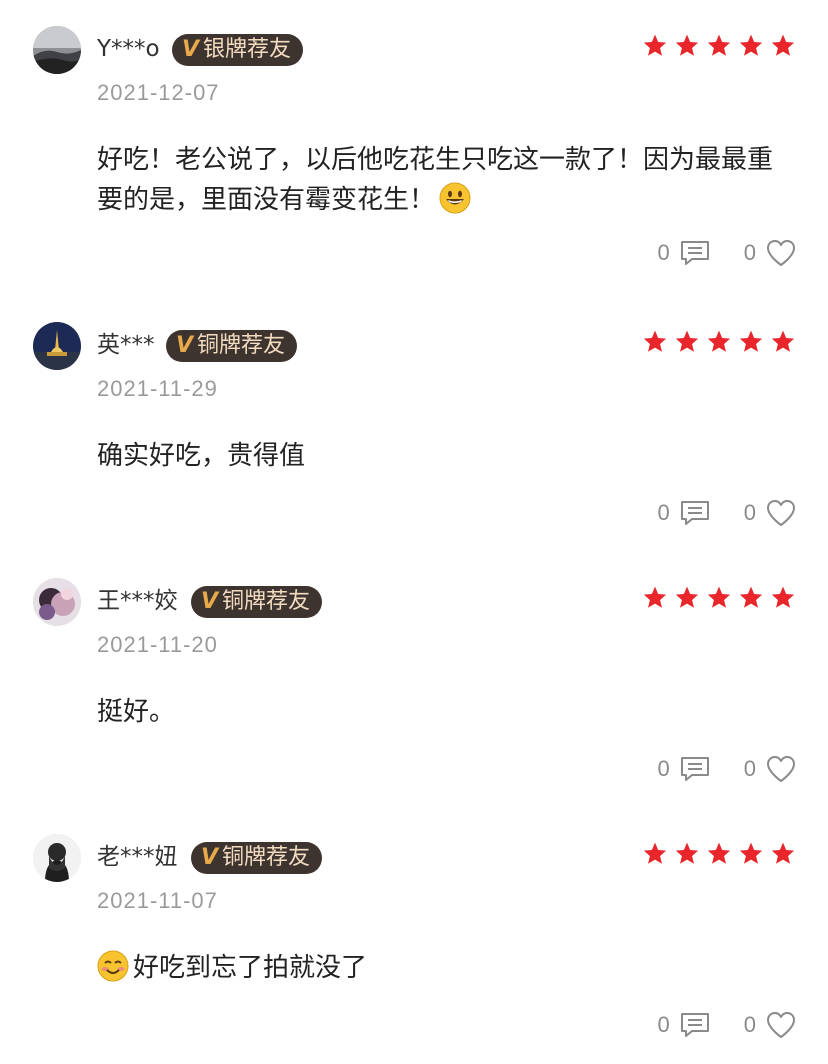 The height and width of the screenshot is (1064, 828). I want to click on review-date: 2021-11-20, so click(157, 644).